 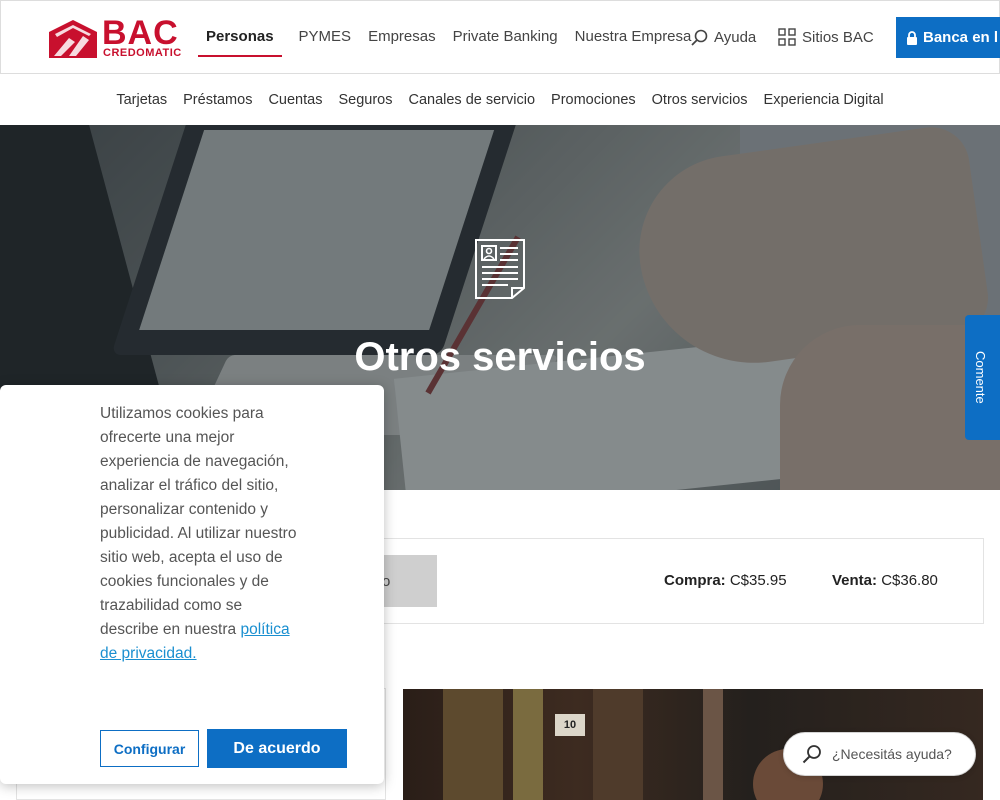 I want to click on compra-rate: Compra: C$35.95, so click(x=725, y=580).